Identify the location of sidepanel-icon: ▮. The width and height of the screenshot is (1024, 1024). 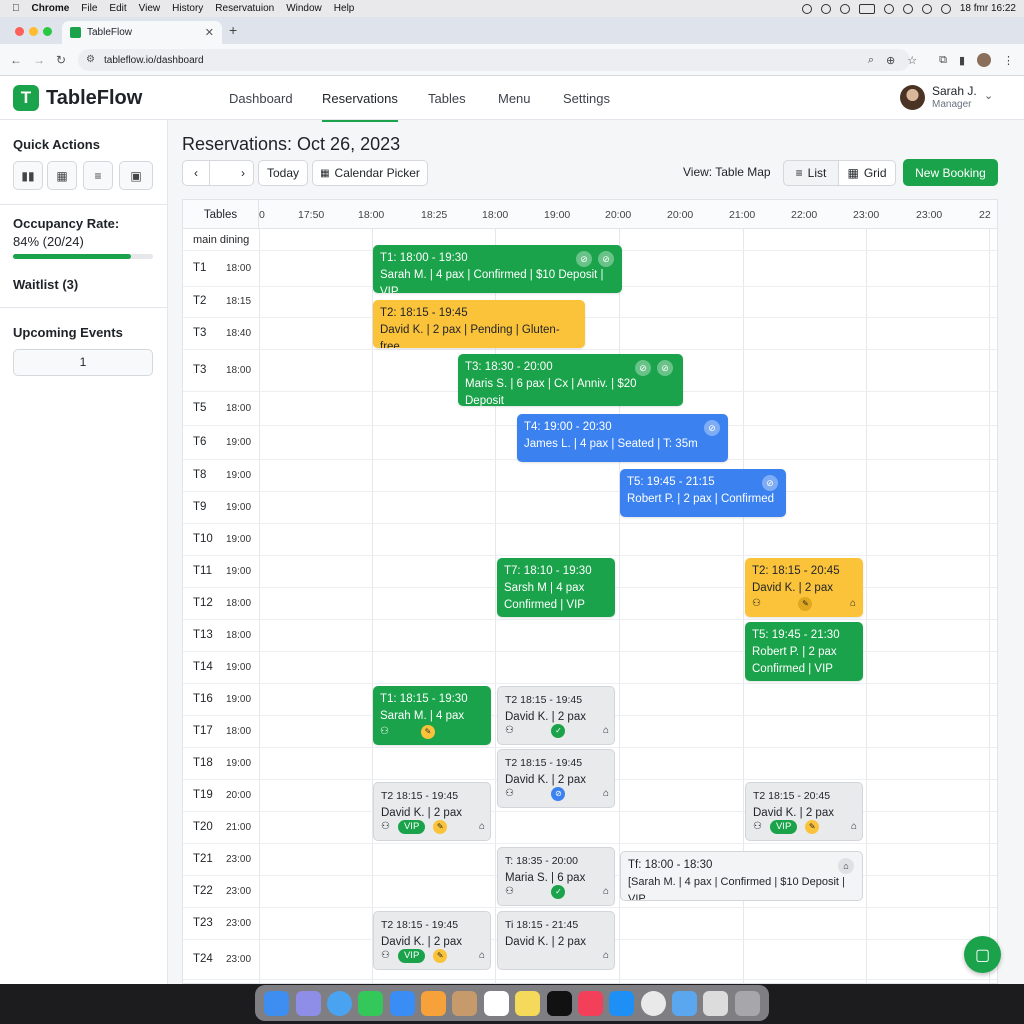
(962, 60).